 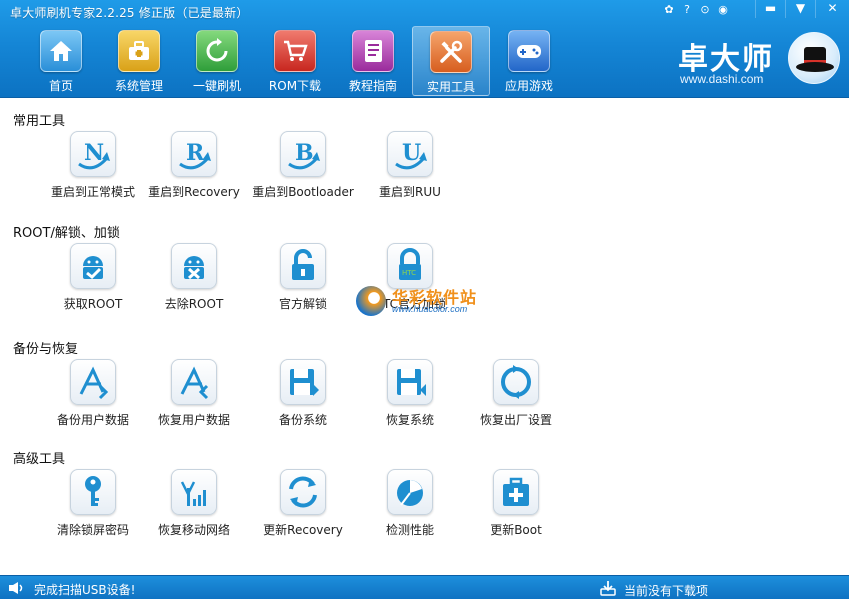 I want to click on watermark-logo-icon, so click(x=371, y=301).